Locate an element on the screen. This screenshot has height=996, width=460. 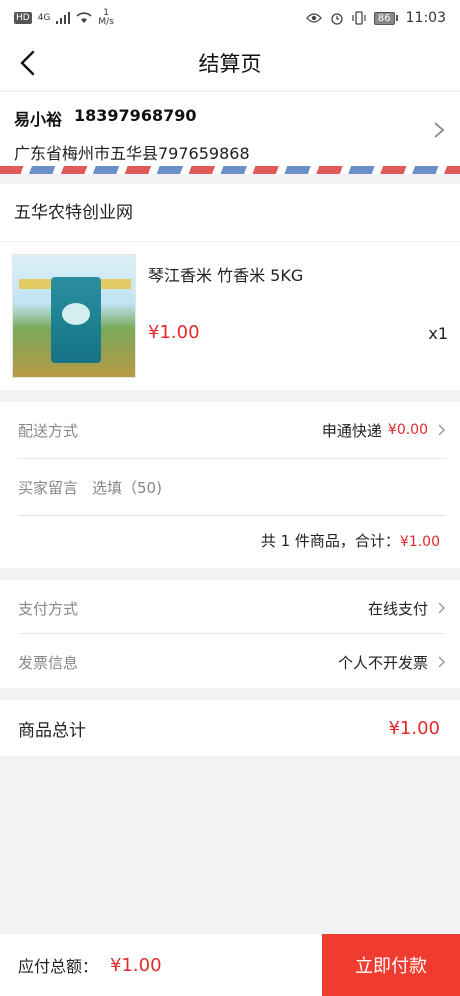
shop-name: 五华农特创业网 is located at coordinates (230, 213).